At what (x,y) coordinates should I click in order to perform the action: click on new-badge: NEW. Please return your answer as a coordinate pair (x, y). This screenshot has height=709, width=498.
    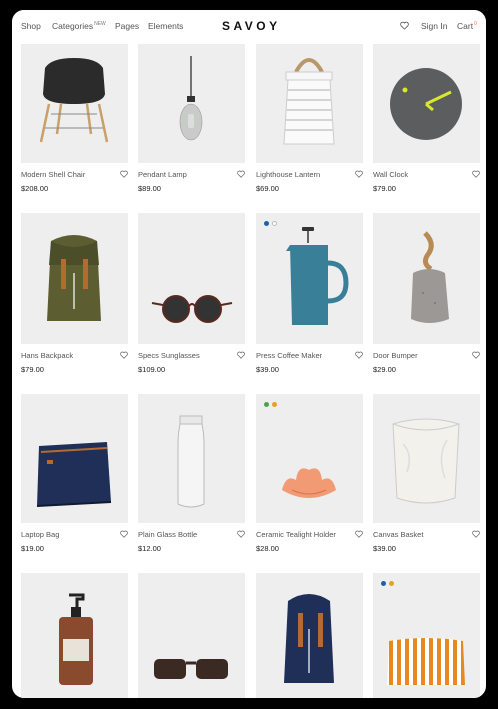
    Looking at the image, I should click on (100, 24).